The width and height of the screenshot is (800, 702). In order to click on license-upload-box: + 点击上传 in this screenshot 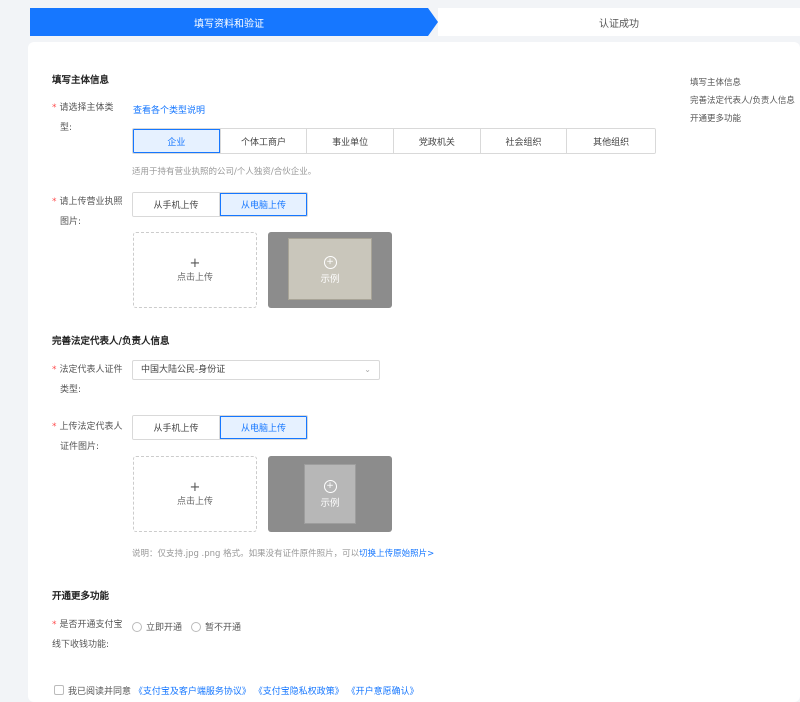, I will do `click(195, 270)`.